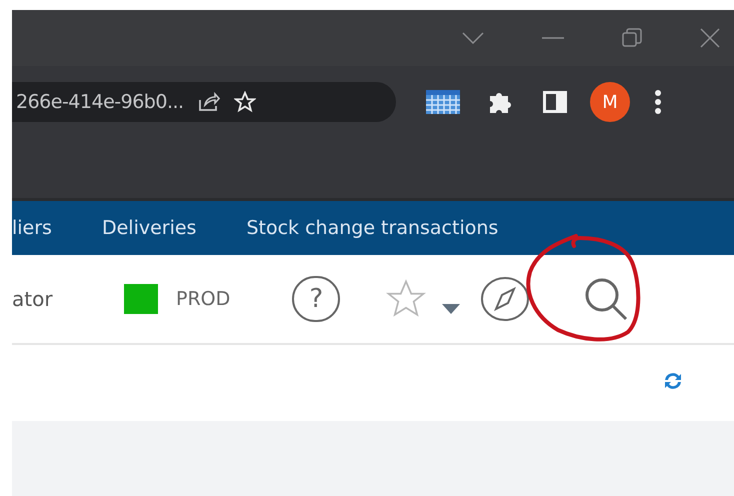 The image size is (734, 496). What do you see at coordinates (473, 38) in the screenshot?
I see `chevron-down-icon` at bounding box center [473, 38].